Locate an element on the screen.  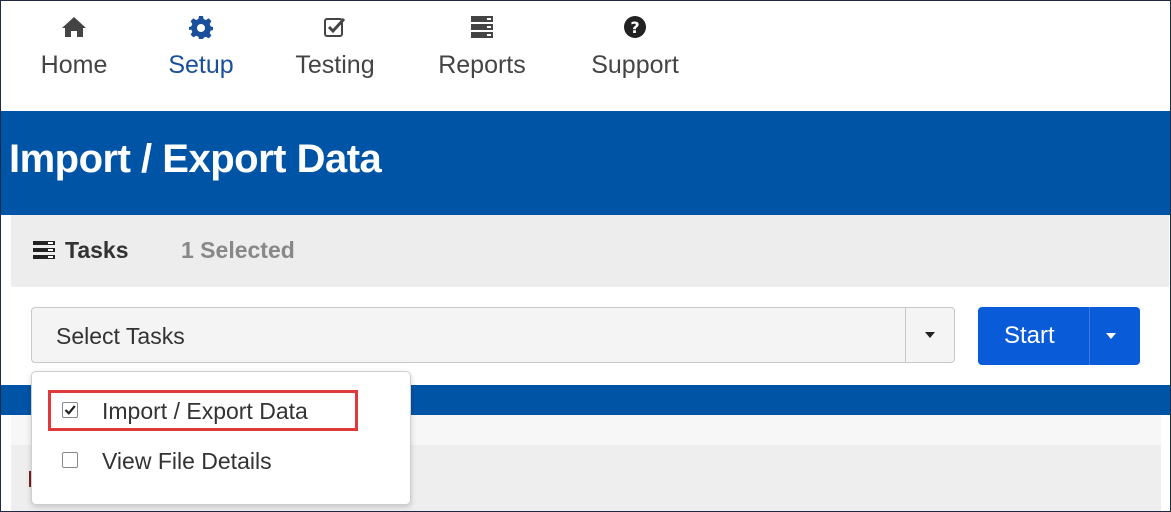
question-icon: ? is located at coordinates (635, 31).